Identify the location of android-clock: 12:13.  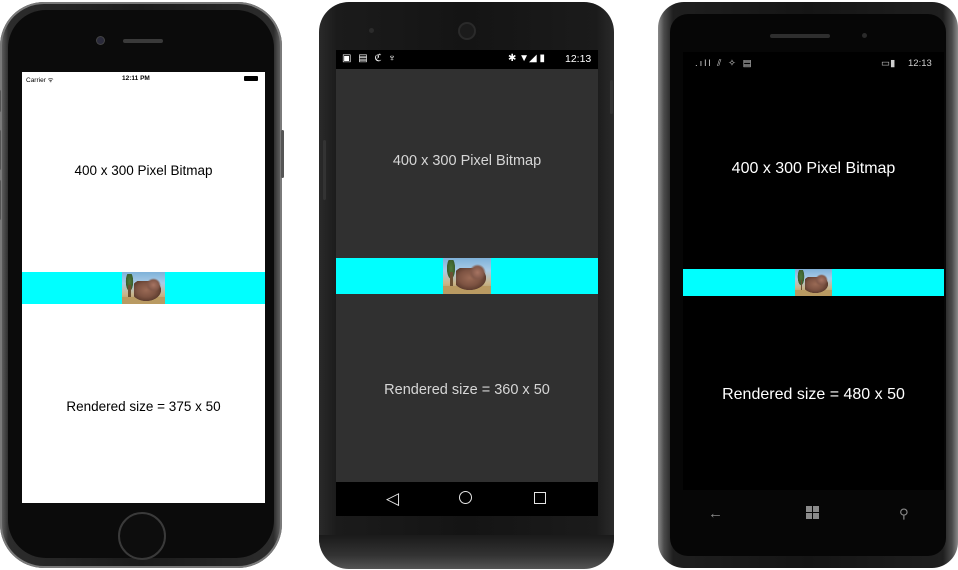
(578, 59).